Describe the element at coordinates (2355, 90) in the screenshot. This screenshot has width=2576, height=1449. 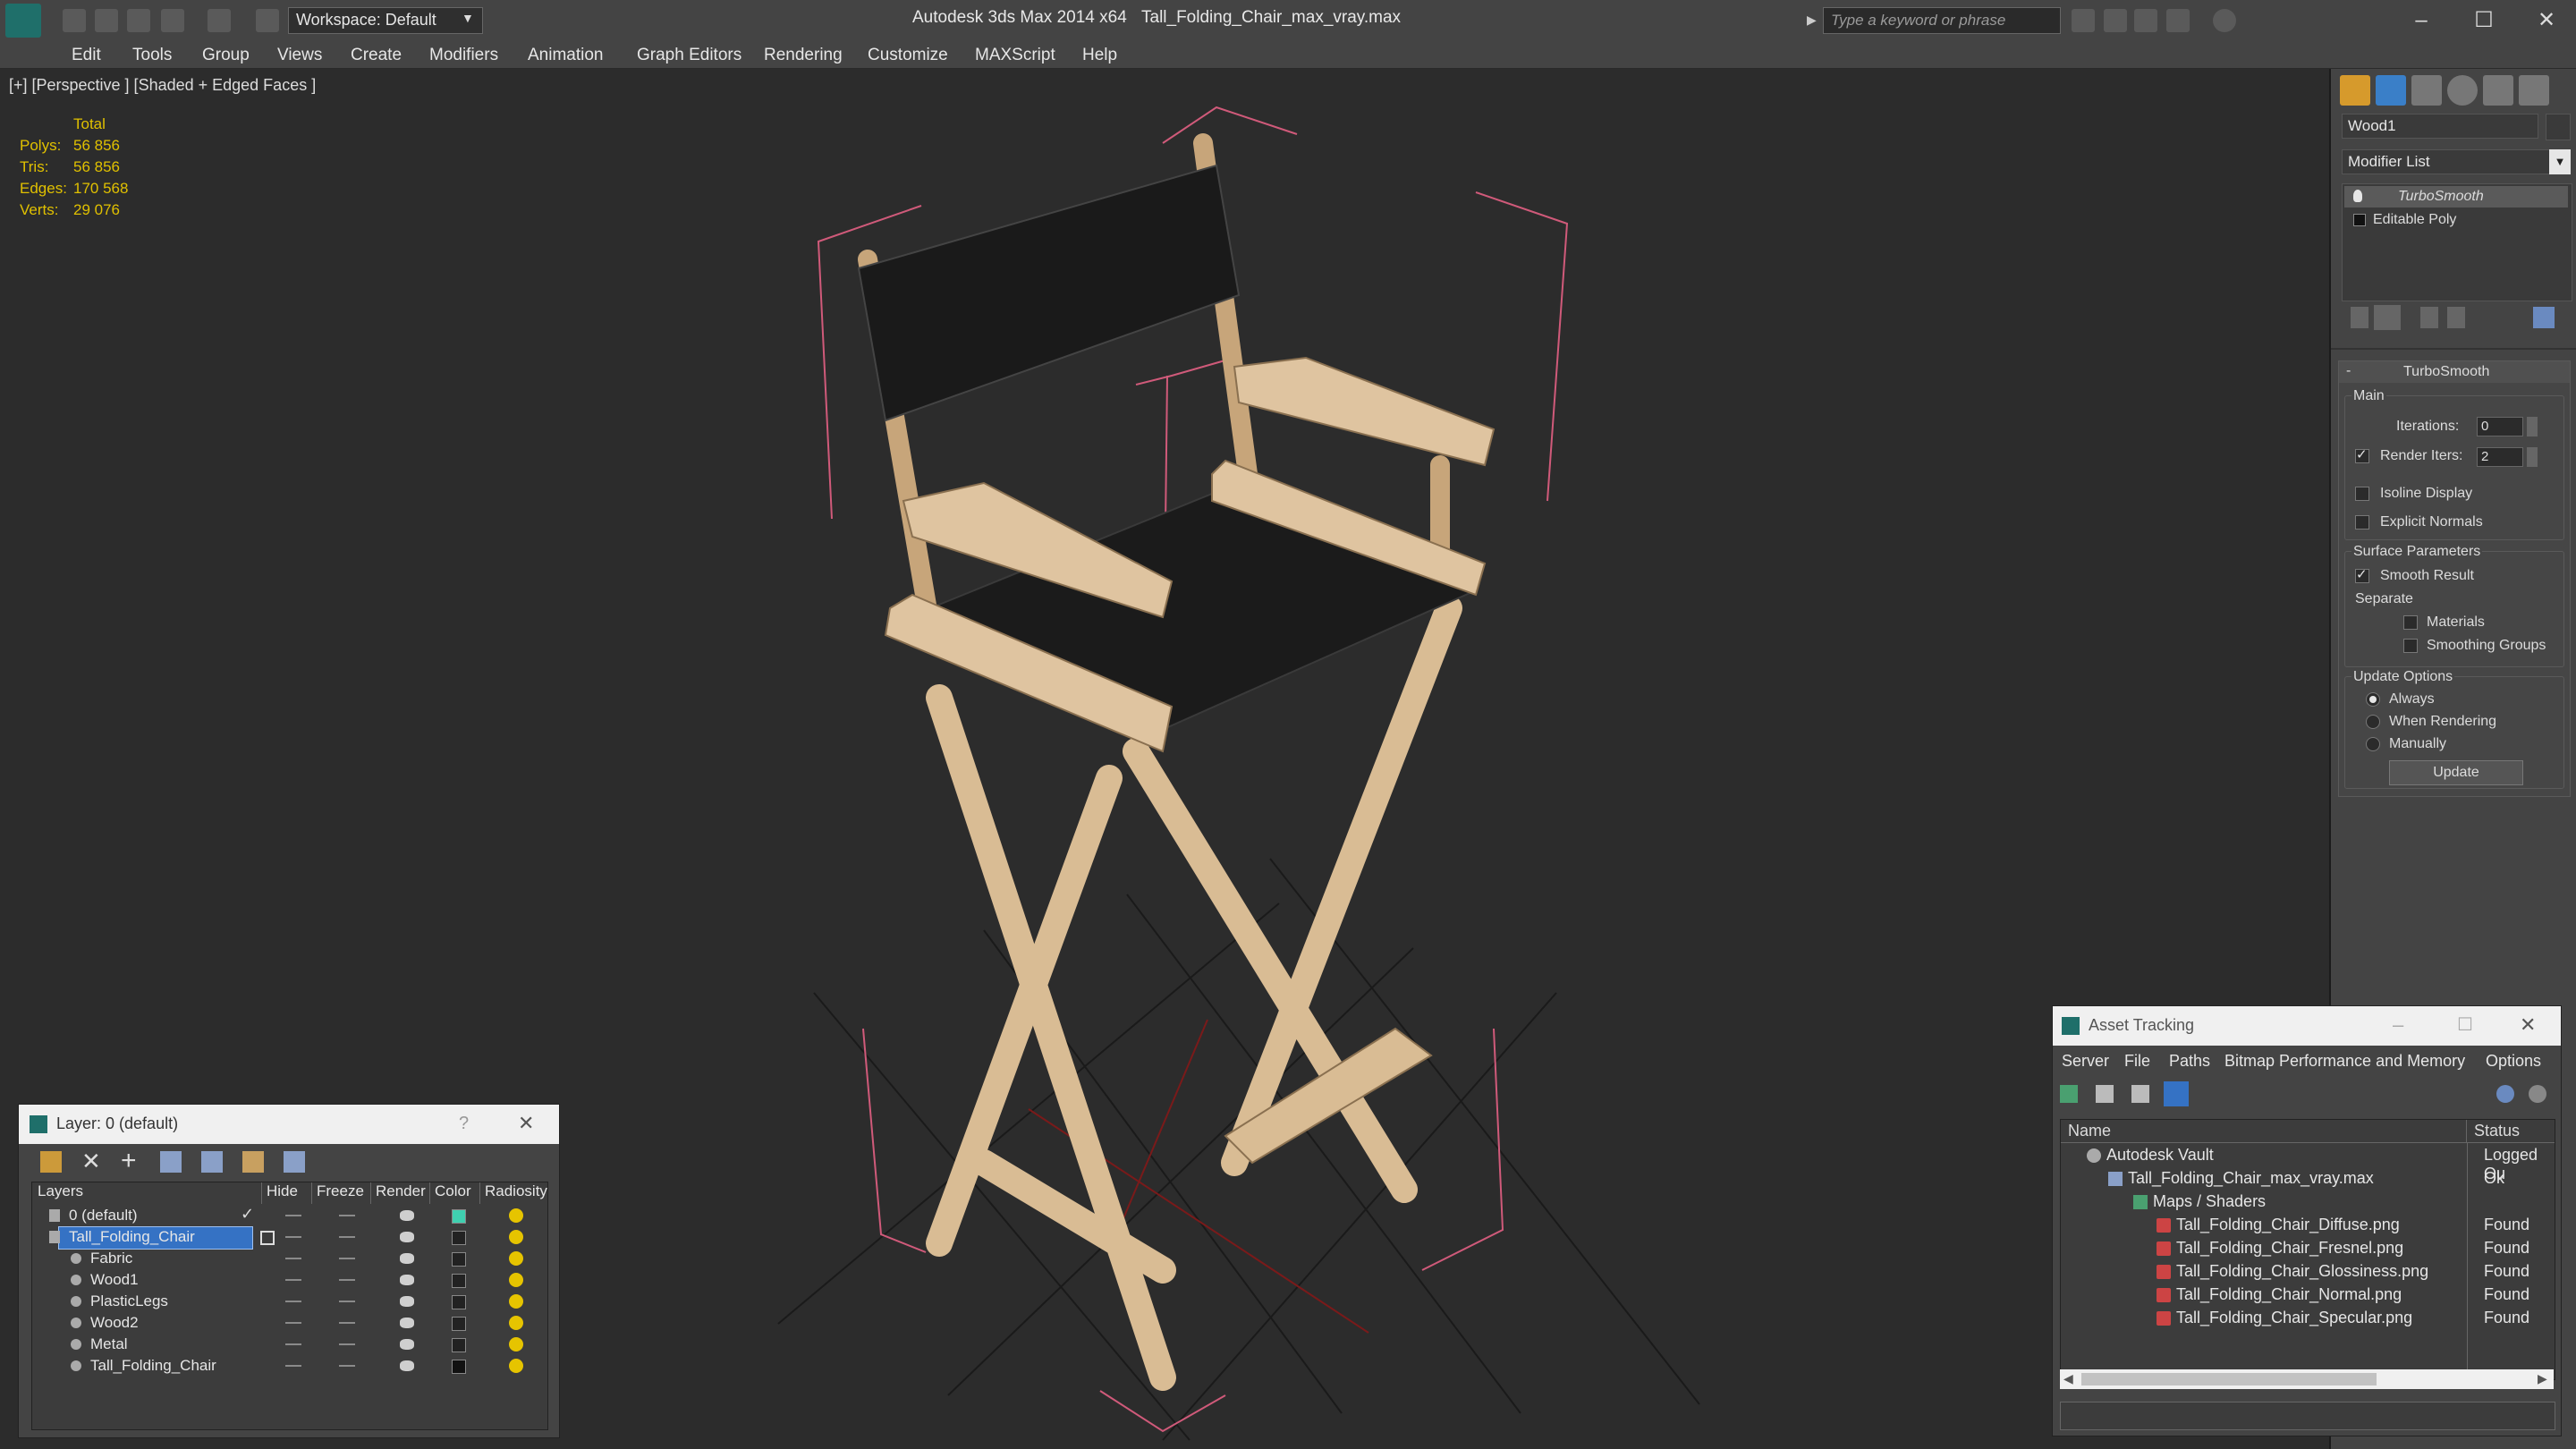
I see `create-tab-icon` at that location.